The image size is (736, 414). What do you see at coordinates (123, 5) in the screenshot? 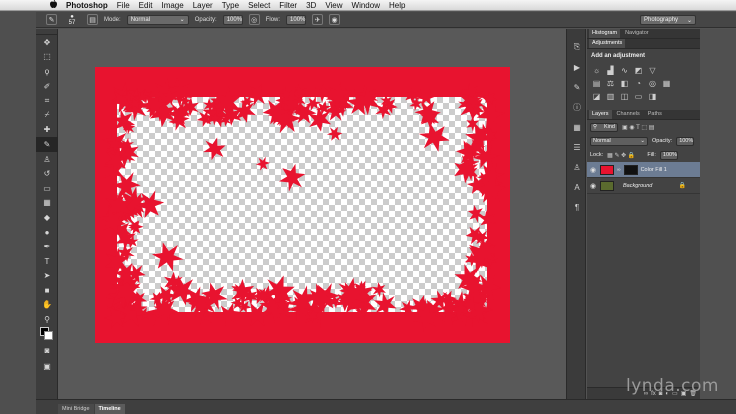
I see `menu-file: File` at bounding box center [123, 5].